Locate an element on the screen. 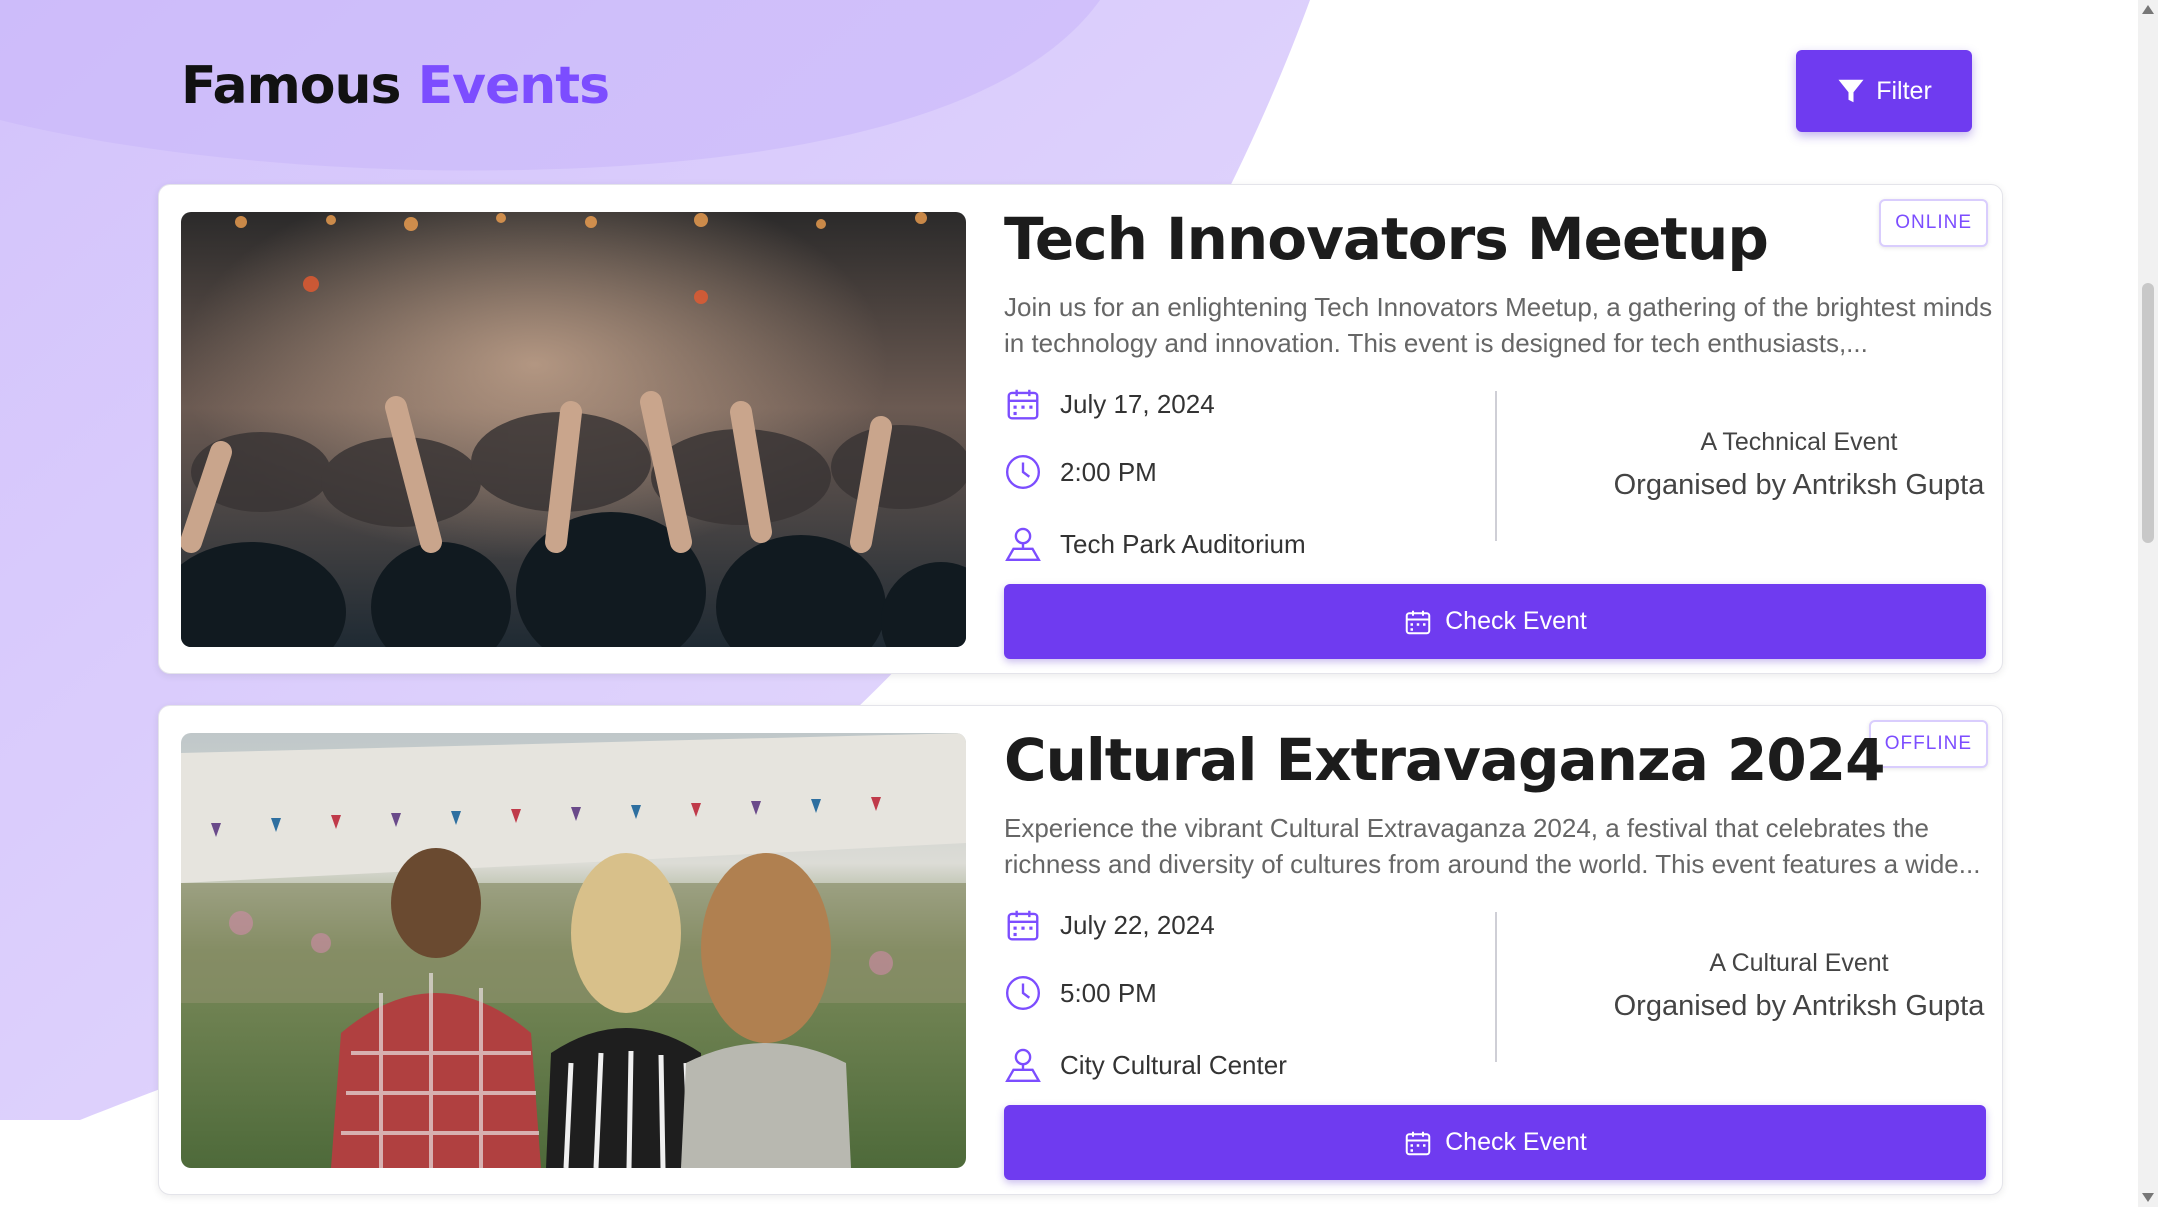 This screenshot has width=2158, height=1207. event-title: Cultural Extravaganza 2024 is located at coordinates (1444, 760).